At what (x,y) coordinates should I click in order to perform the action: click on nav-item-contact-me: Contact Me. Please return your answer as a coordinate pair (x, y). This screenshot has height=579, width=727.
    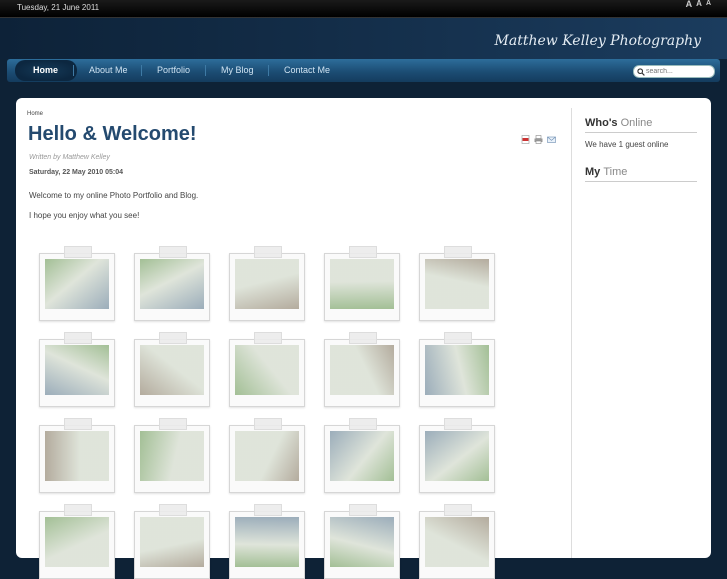
    Looking at the image, I should click on (307, 70).